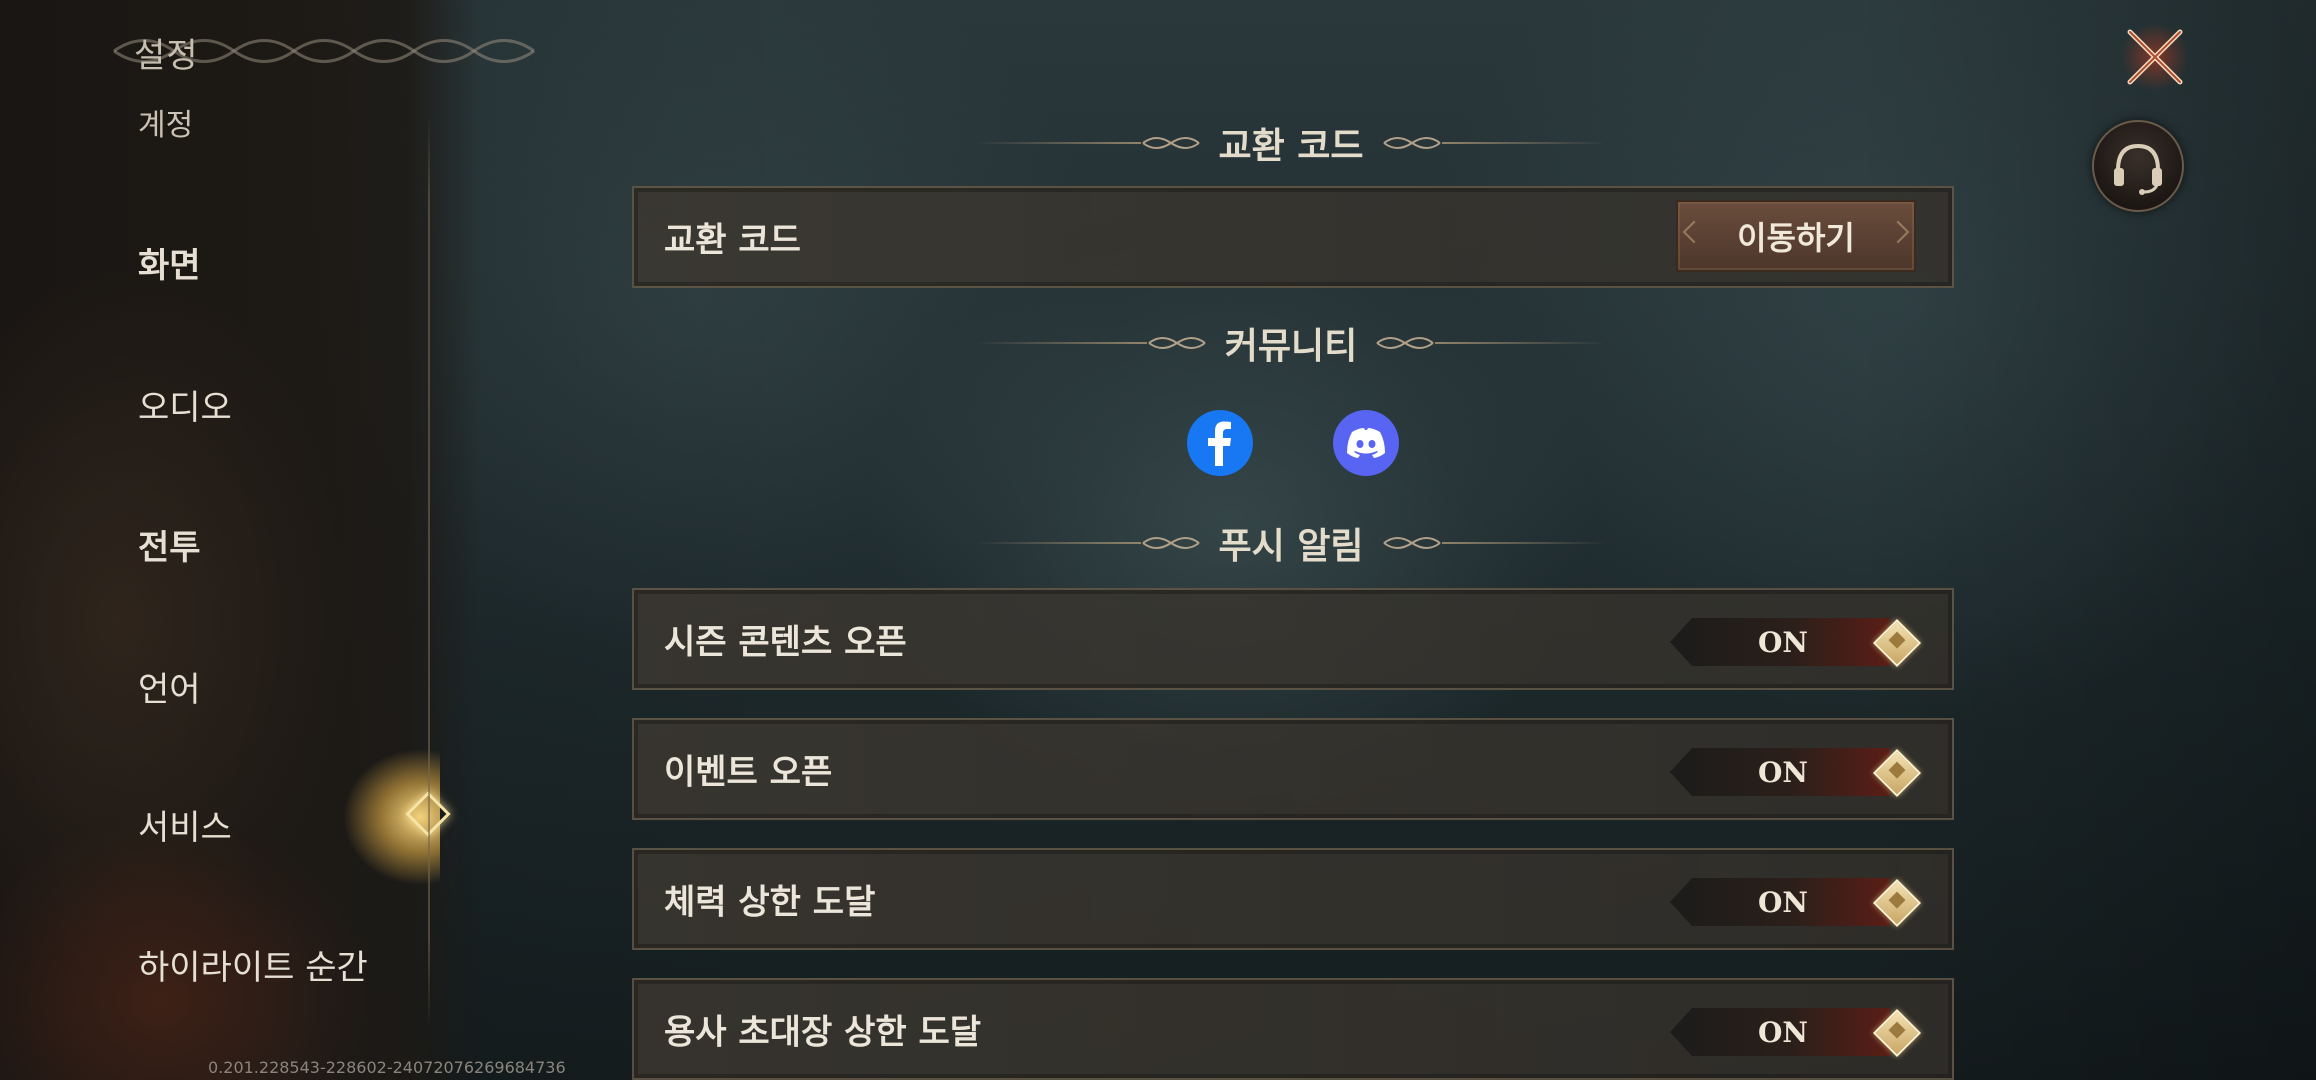 The height and width of the screenshot is (1080, 2316). I want to click on version-text: 0.201.228543-228602-2407207626968​4736, so click(387, 1067).